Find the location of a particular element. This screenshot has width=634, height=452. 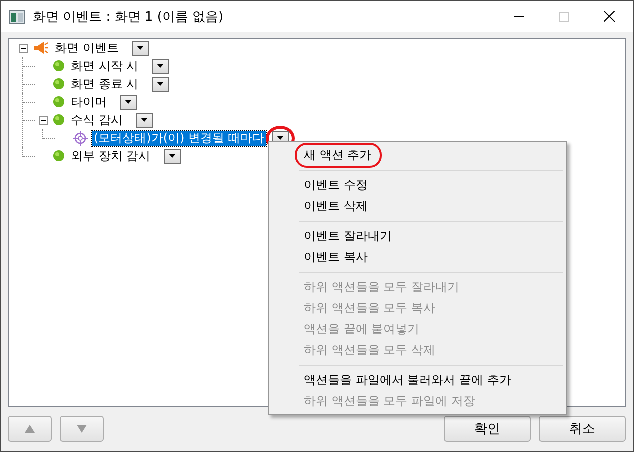

window-title: 화면 이벤트 : 화면 1 (이름 없음) is located at coordinates (129, 17).